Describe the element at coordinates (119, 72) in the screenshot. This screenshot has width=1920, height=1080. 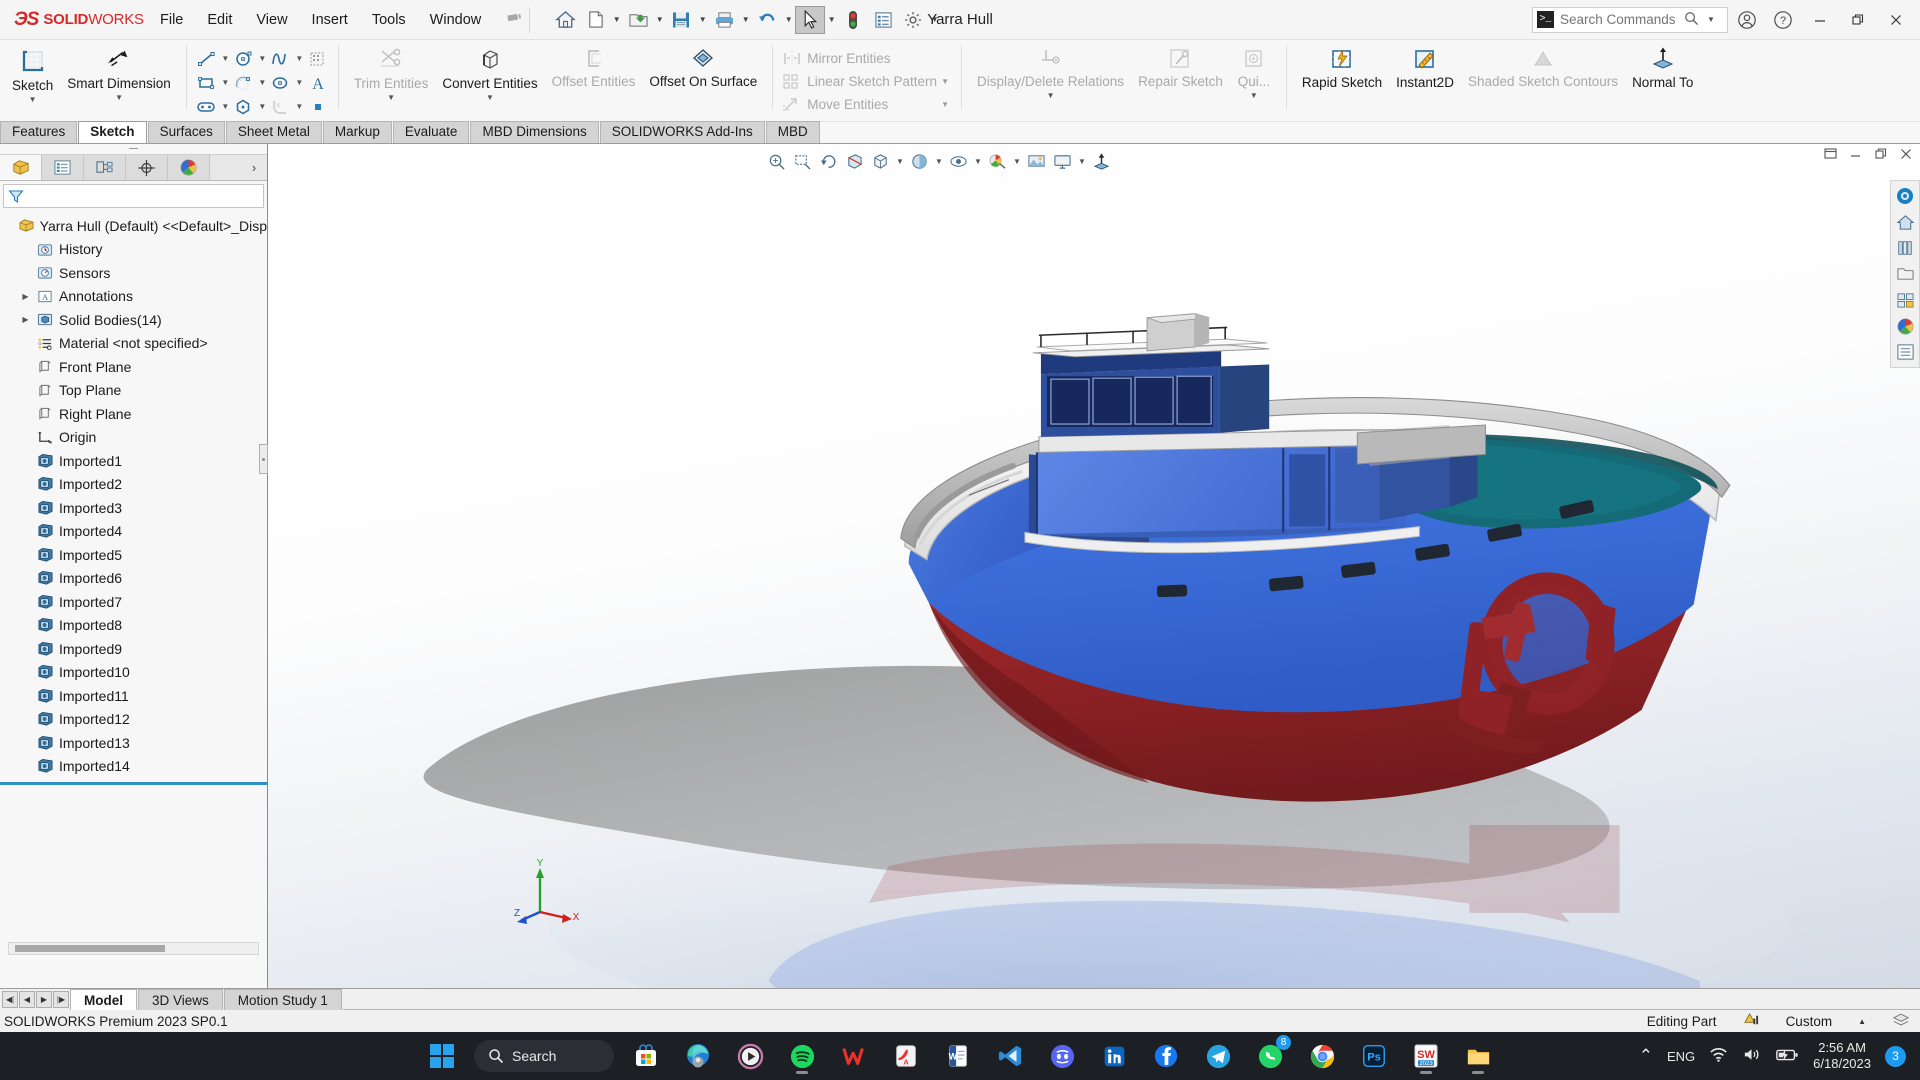
I see `smart-dimension-button: Smart Dimension ▼` at that location.